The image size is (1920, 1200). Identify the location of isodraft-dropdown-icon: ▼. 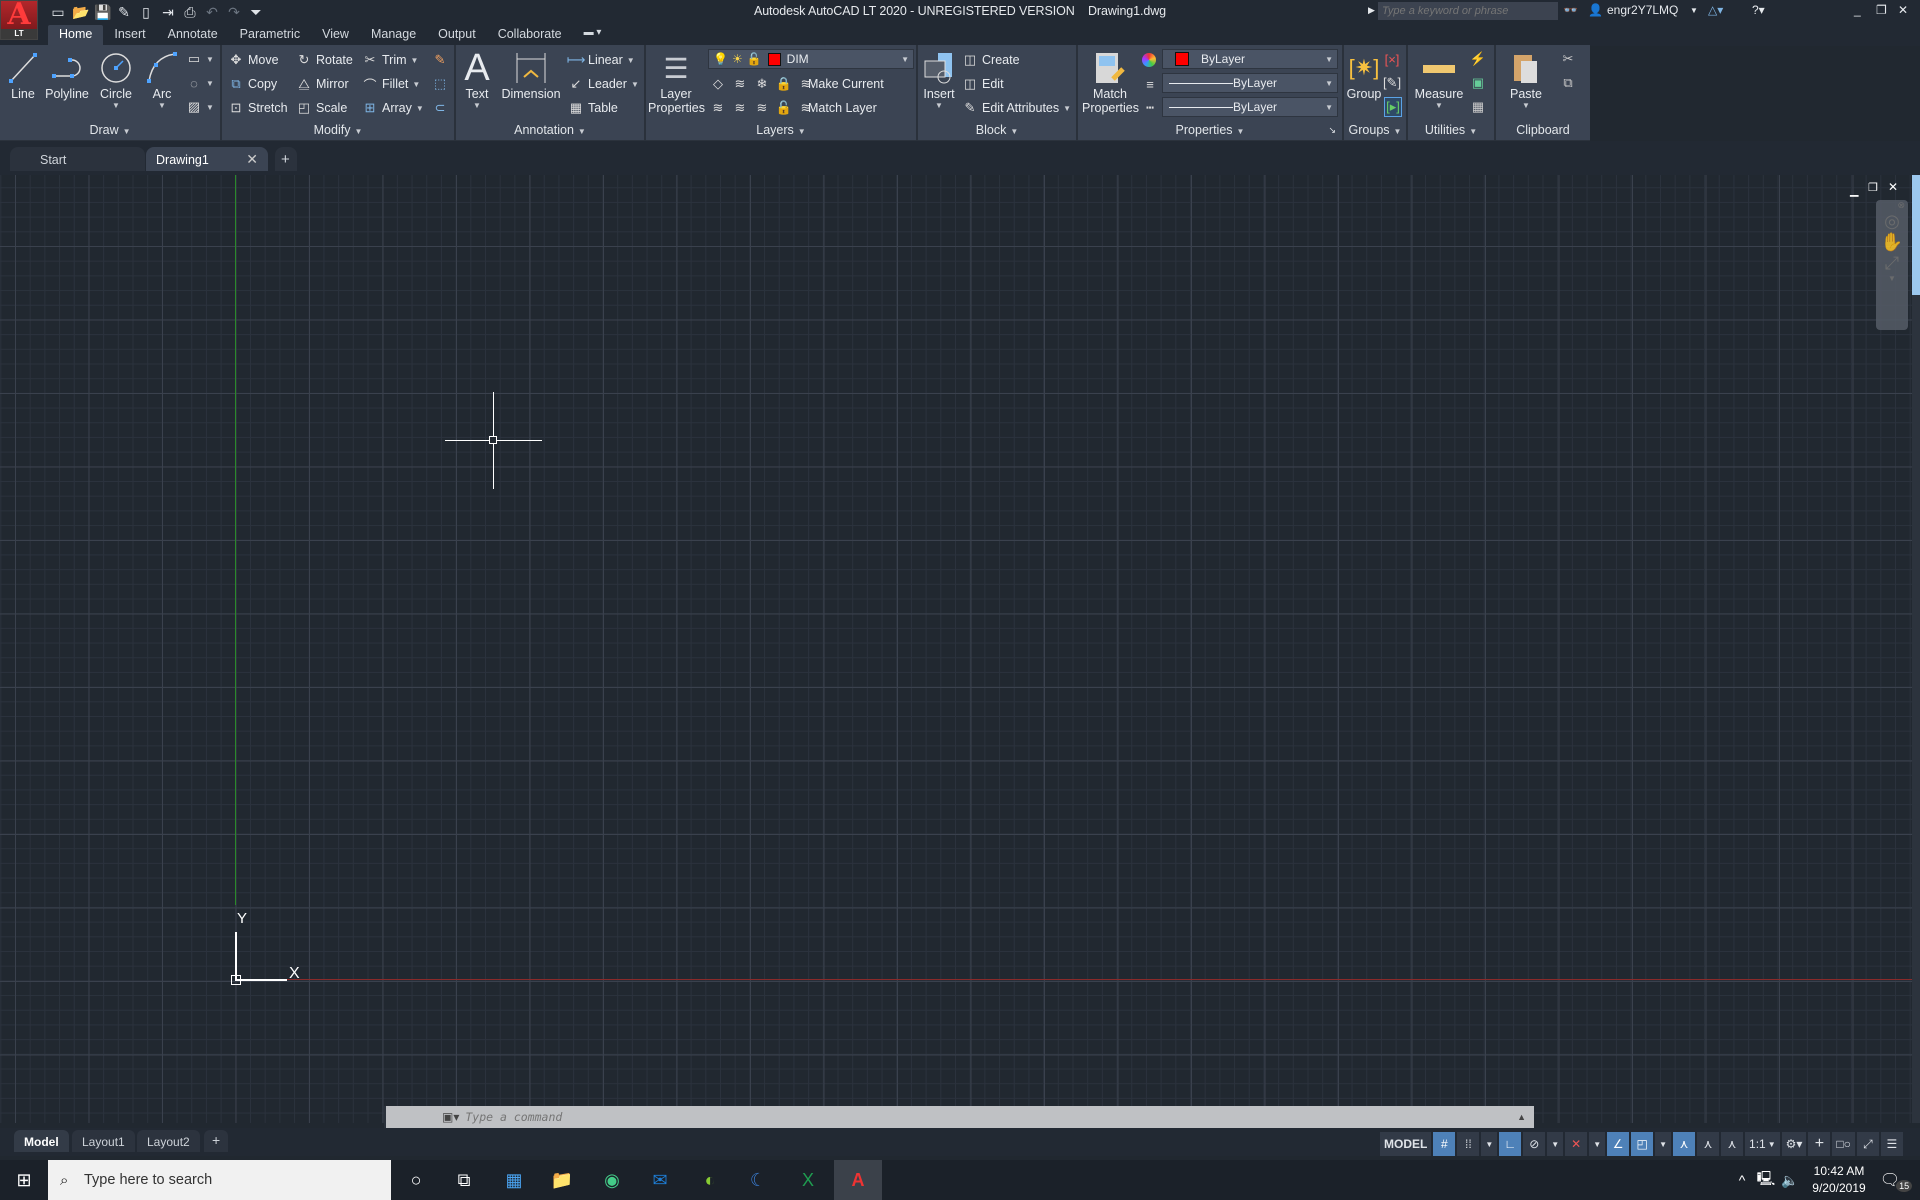
(1597, 1144).